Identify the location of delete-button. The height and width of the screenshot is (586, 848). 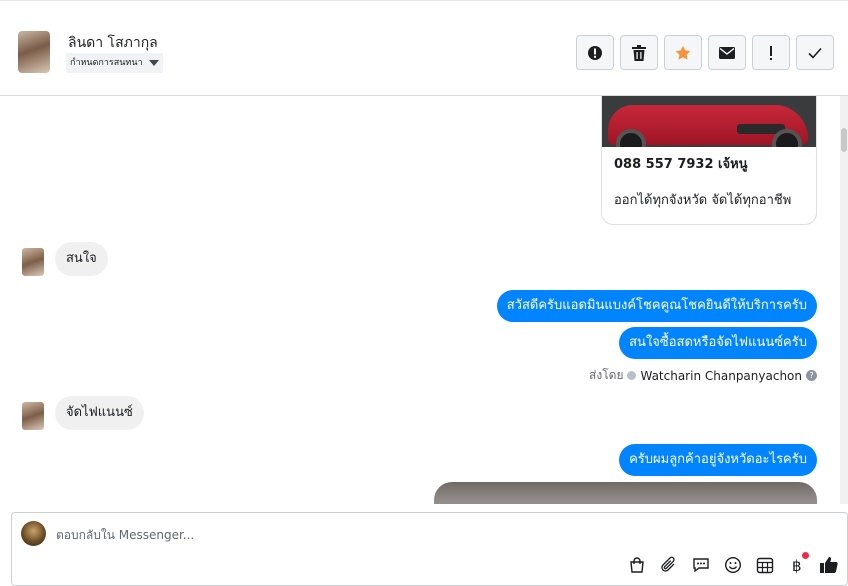
(639, 52).